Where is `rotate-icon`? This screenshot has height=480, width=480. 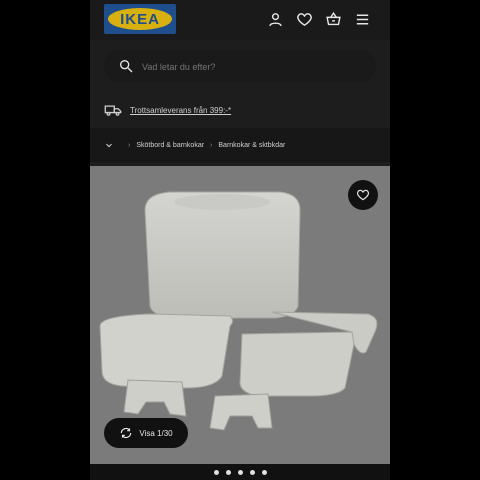 rotate-icon is located at coordinates (126, 433).